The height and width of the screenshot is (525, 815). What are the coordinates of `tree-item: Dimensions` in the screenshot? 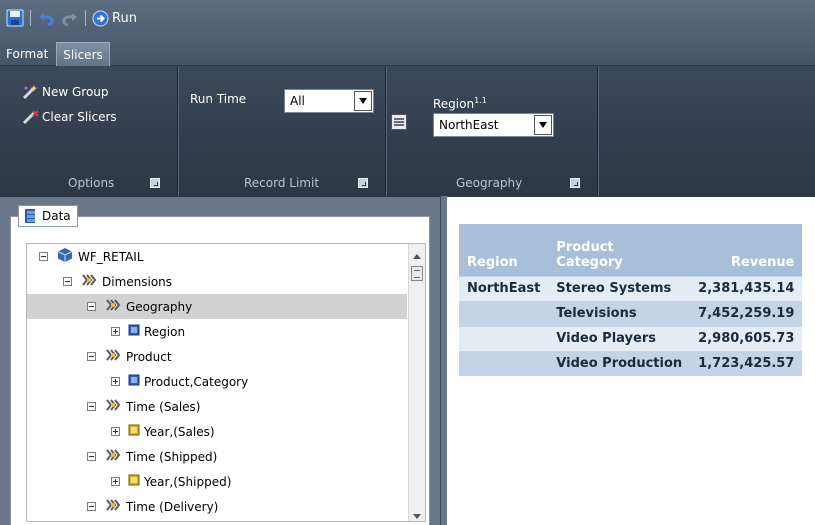 It's located at (217, 281).